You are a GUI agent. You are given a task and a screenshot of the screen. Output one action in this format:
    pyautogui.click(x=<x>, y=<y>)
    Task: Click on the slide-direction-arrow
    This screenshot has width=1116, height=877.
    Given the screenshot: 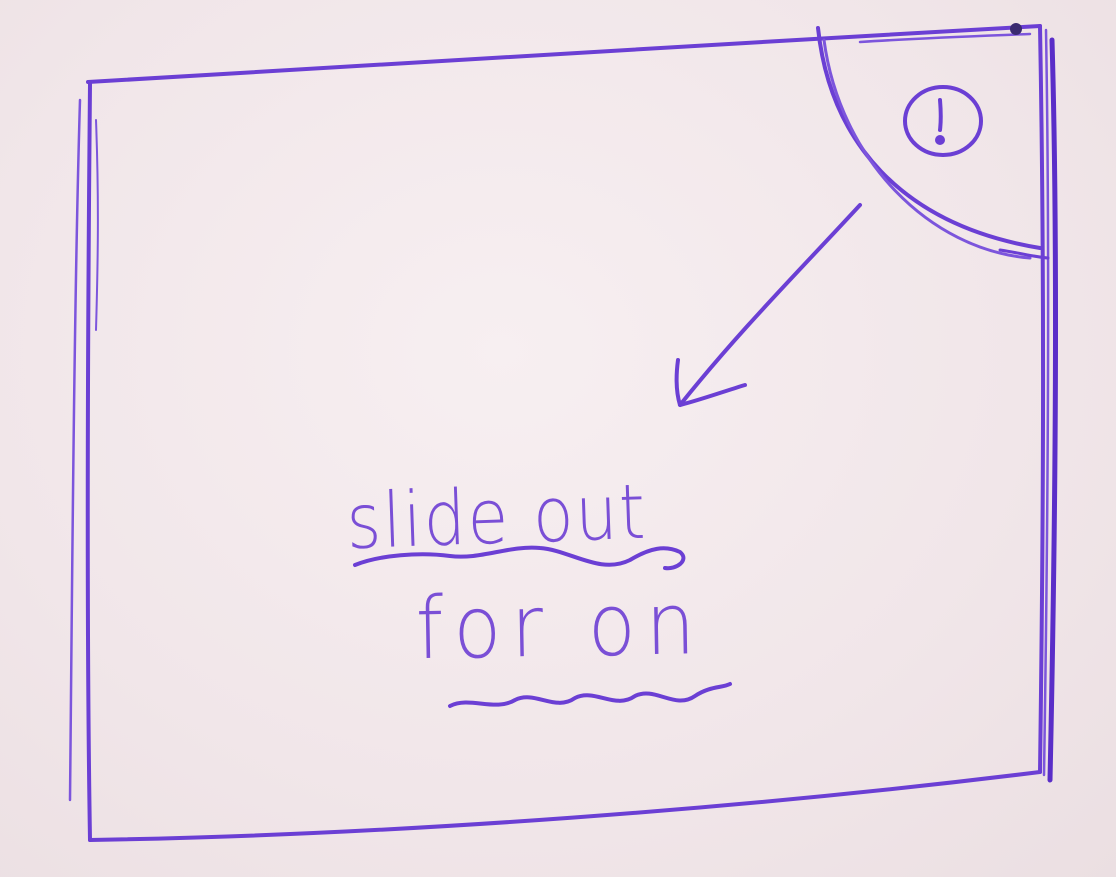 What is the action you would take?
    pyautogui.click(x=768, y=305)
    